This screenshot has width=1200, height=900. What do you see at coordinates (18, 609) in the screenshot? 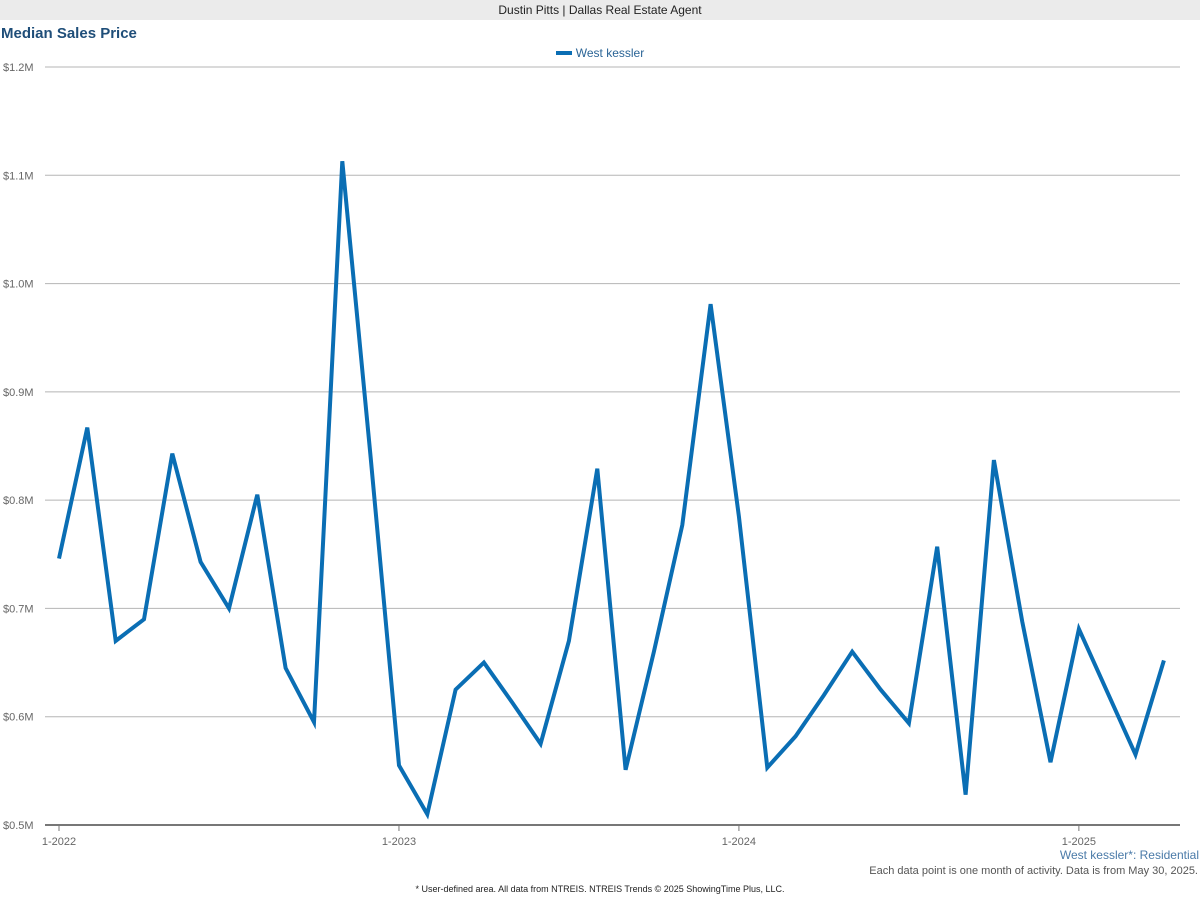
I see `y-tick-label: $0.7M` at bounding box center [18, 609].